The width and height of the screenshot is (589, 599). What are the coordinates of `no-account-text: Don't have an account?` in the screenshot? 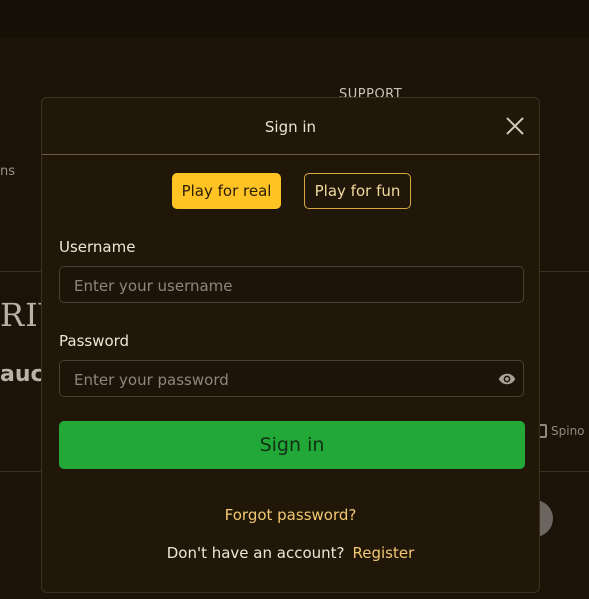 It's located at (255, 553).